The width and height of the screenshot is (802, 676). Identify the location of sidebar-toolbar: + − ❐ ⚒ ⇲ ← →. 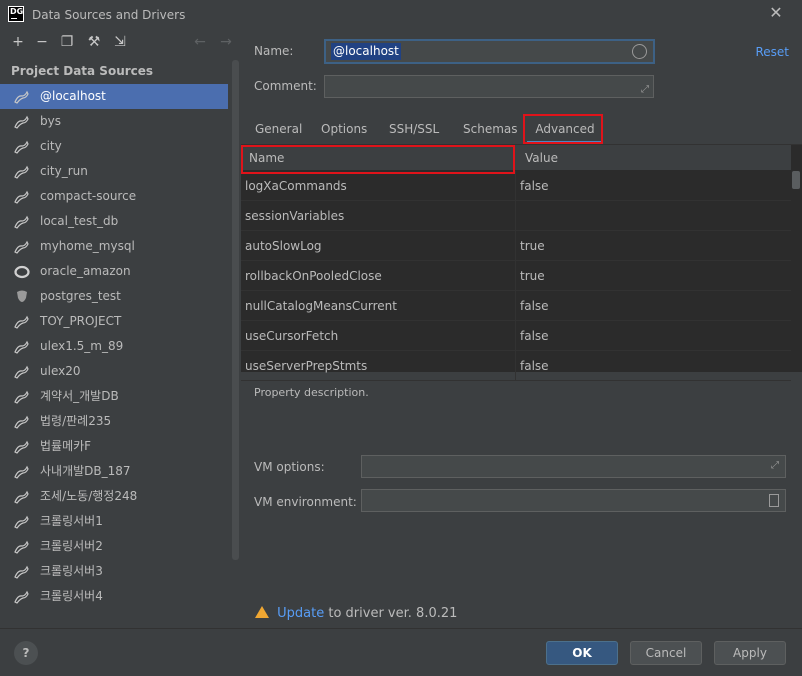
(120, 43).